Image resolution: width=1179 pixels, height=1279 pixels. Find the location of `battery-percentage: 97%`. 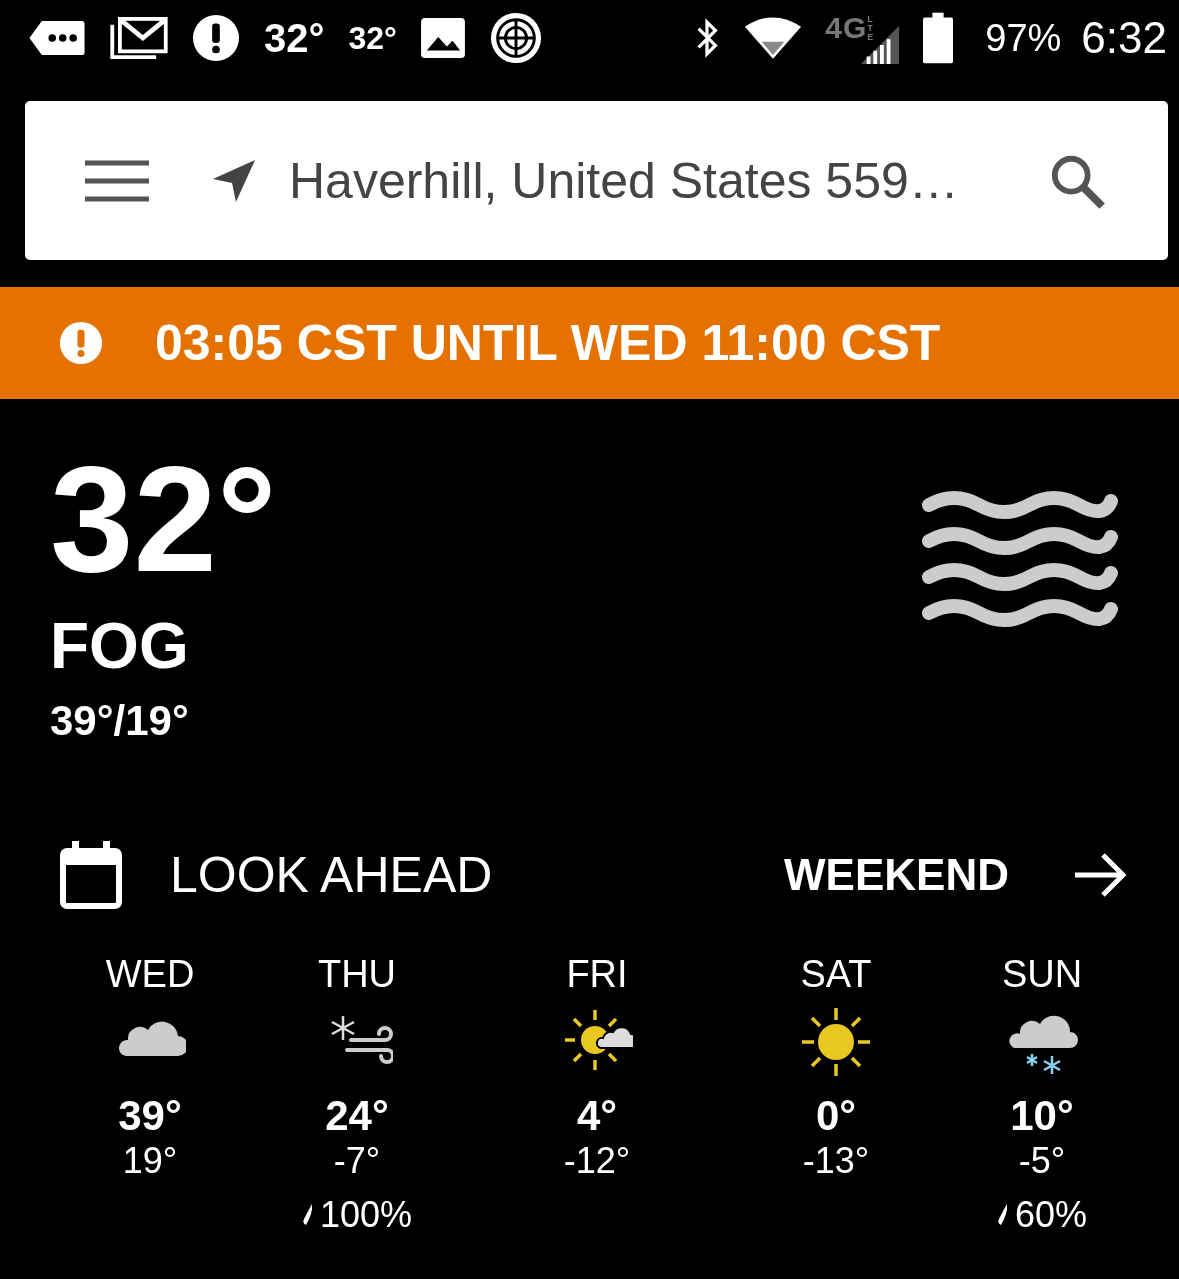

battery-percentage: 97% is located at coordinates (1023, 38).